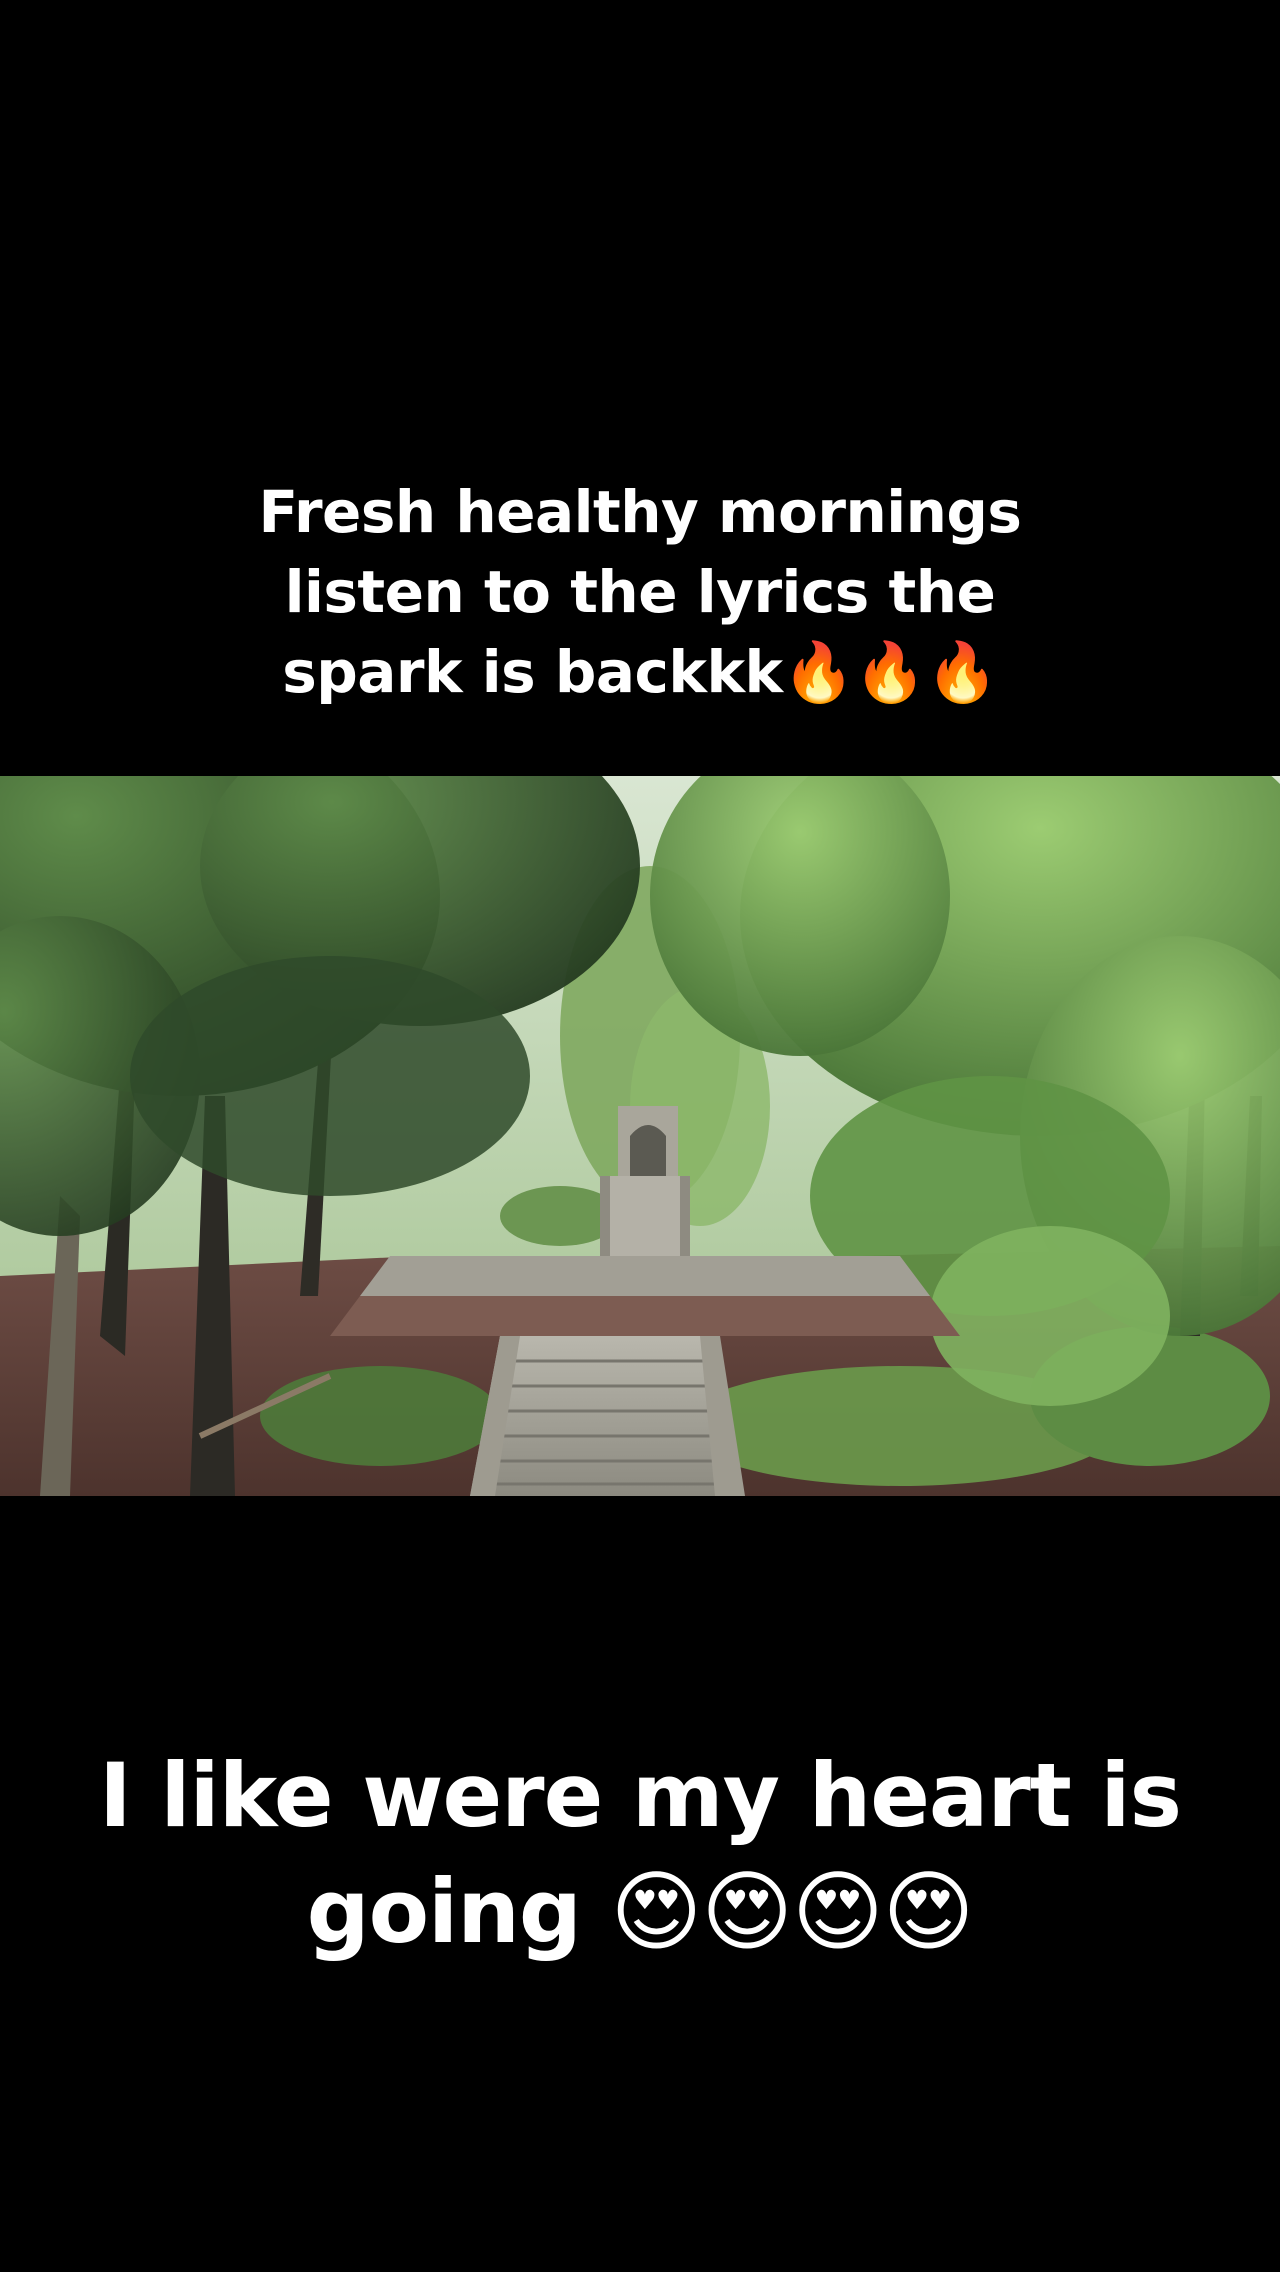  I want to click on top-caption-line-1: Fresh healthy mornings, so click(640, 512).